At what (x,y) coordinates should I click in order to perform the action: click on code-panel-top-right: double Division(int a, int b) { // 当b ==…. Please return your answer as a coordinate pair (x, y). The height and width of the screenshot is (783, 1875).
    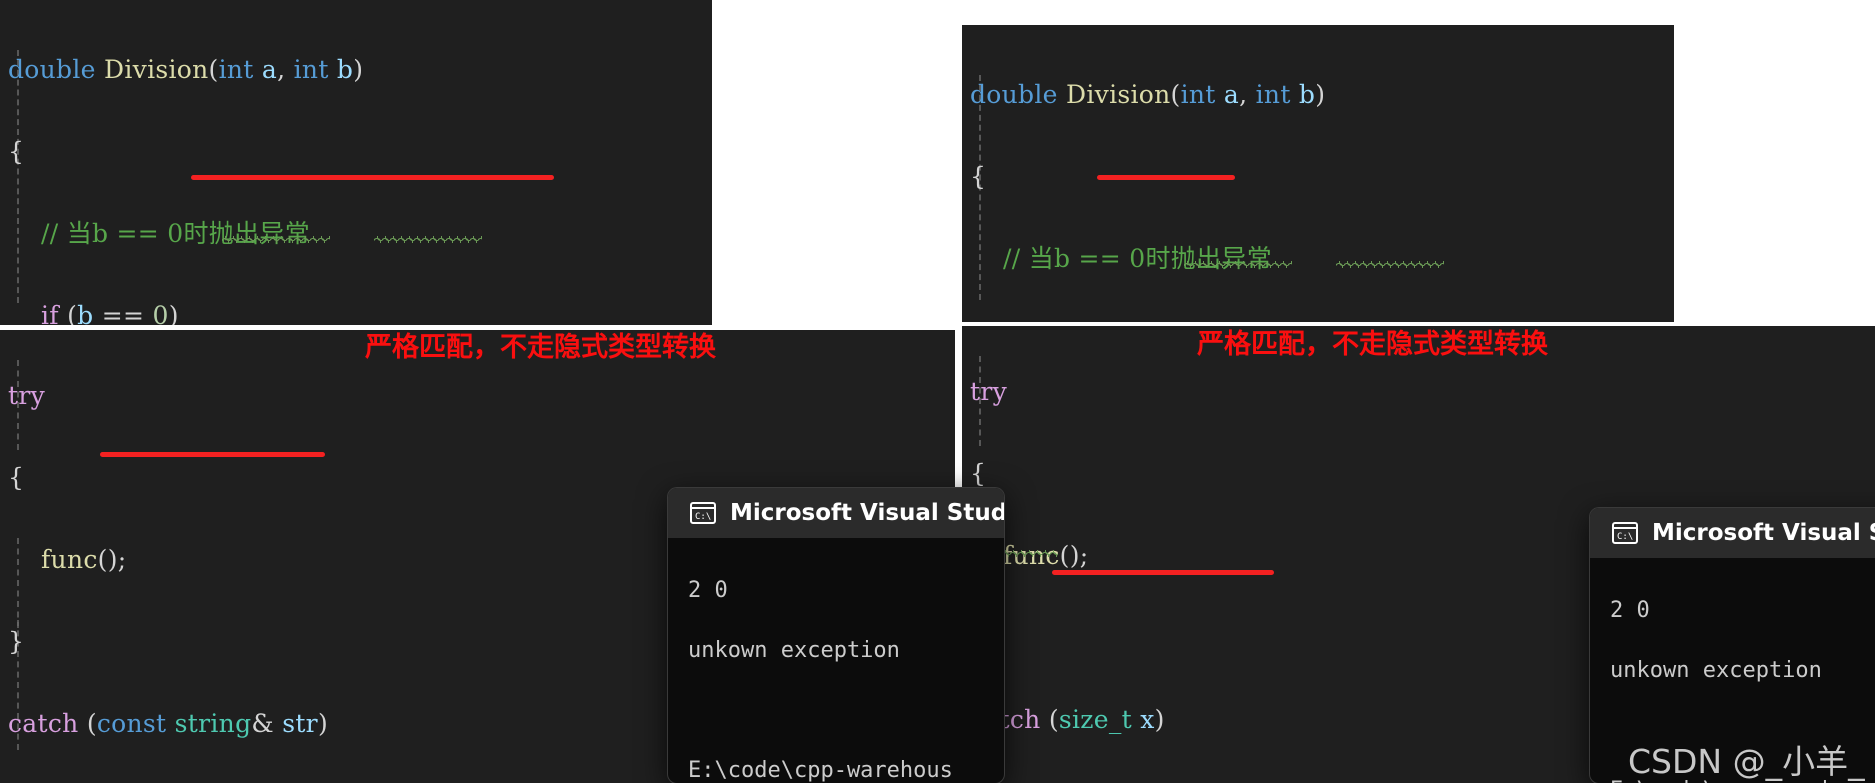
    Looking at the image, I should click on (1318, 173).